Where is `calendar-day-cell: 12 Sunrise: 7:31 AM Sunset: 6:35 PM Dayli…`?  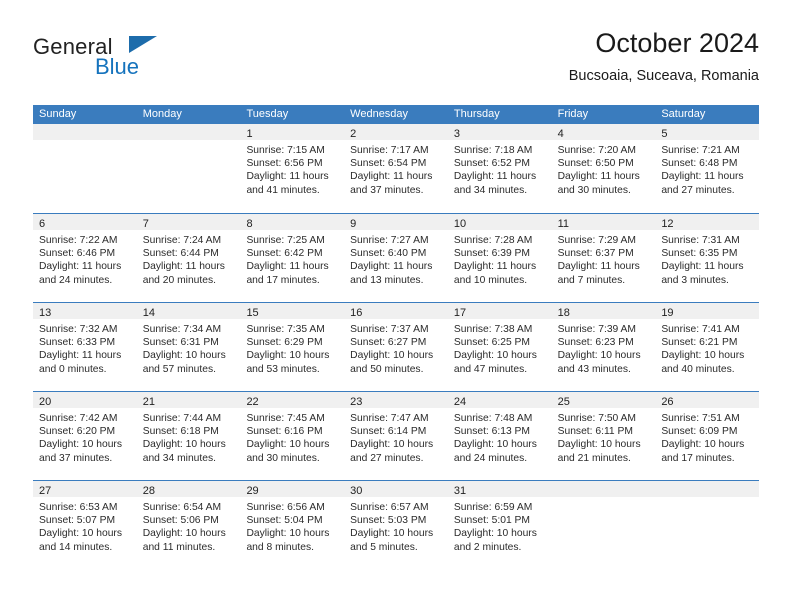 calendar-day-cell: 12 Sunrise: 7:31 AM Sunset: 6:35 PM Dayli… is located at coordinates (707, 258).